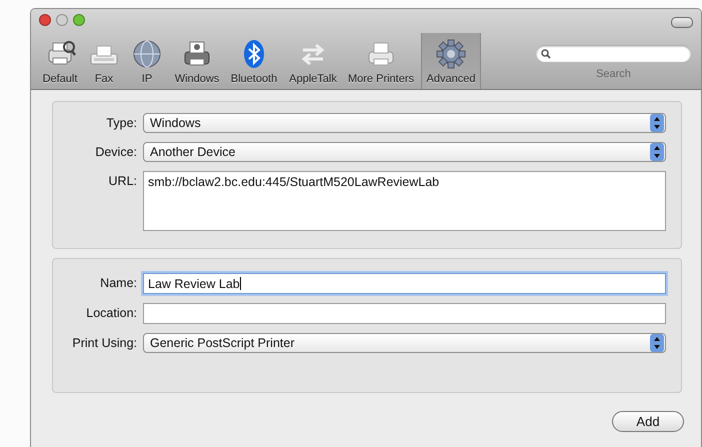 The width and height of the screenshot is (702, 447). Describe the element at coordinates (104, 342) in the screenshot. I see `field-label: Print Using:` at that location.